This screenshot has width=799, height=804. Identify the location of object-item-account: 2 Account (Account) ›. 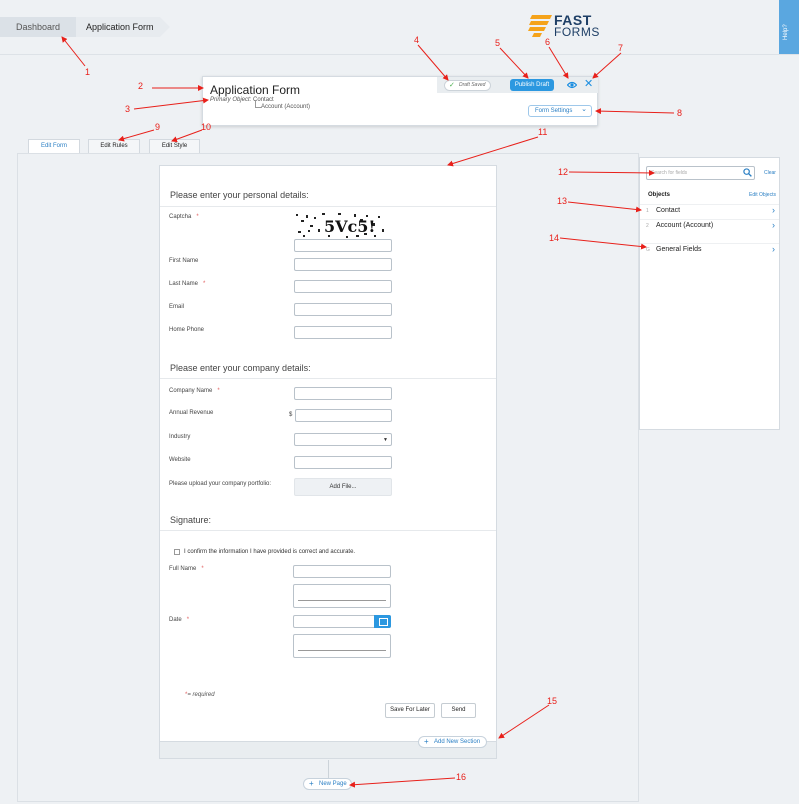
(709, 226).